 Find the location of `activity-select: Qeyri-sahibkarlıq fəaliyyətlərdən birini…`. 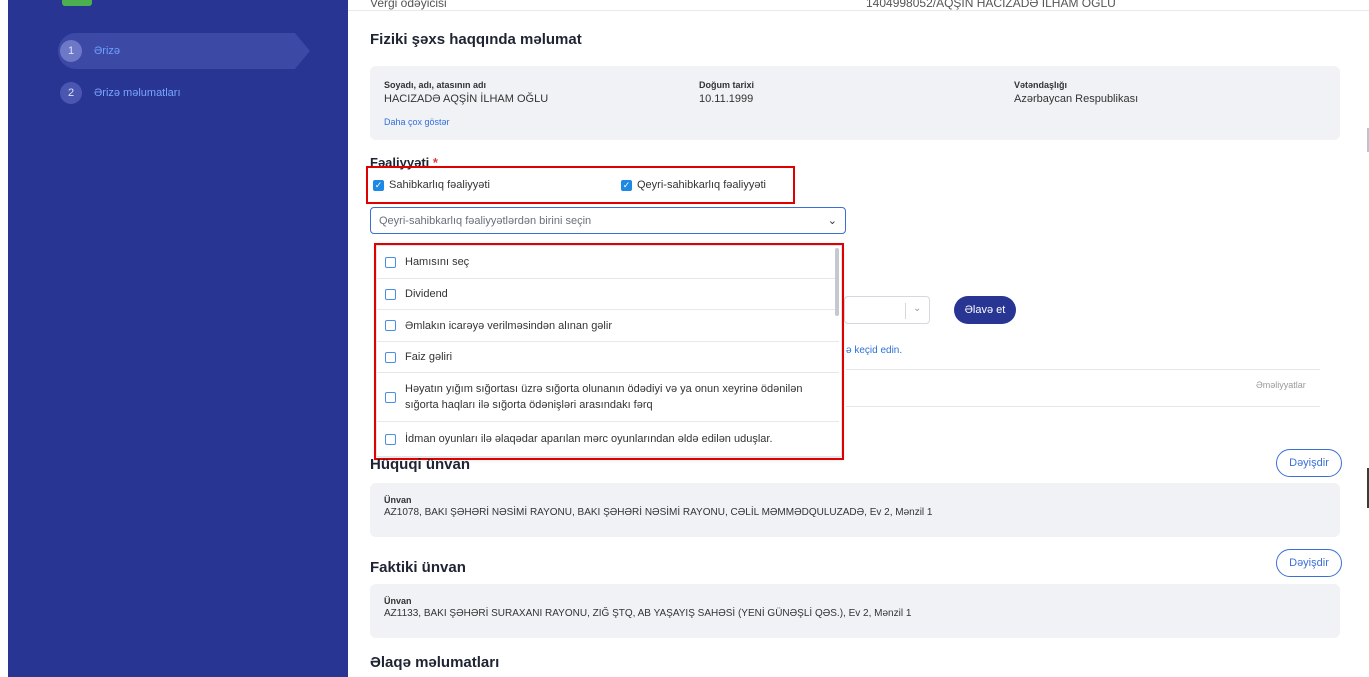

activity-select: Qeyri-sahibkarlıq fəaliyyətlərdən birini… is located at coordinates (608, 220).